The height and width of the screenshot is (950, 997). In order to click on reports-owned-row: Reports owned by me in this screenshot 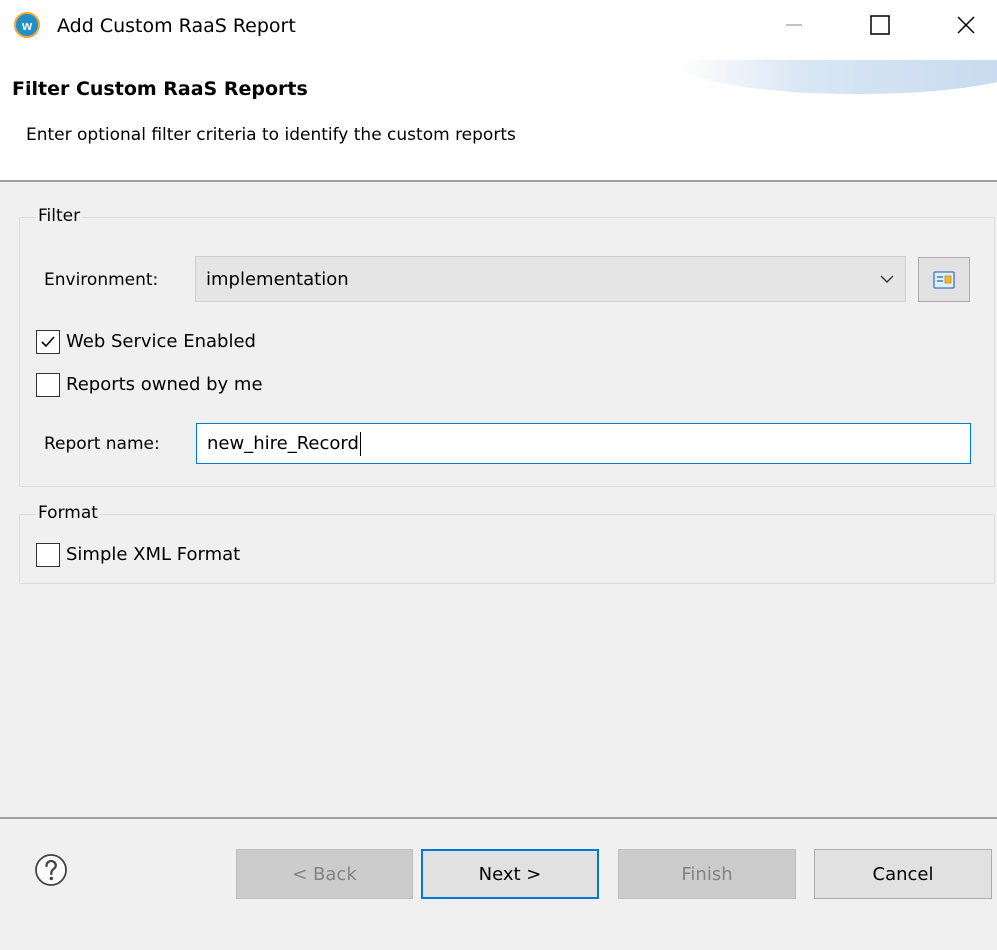, I will do `click(149, 385)`.